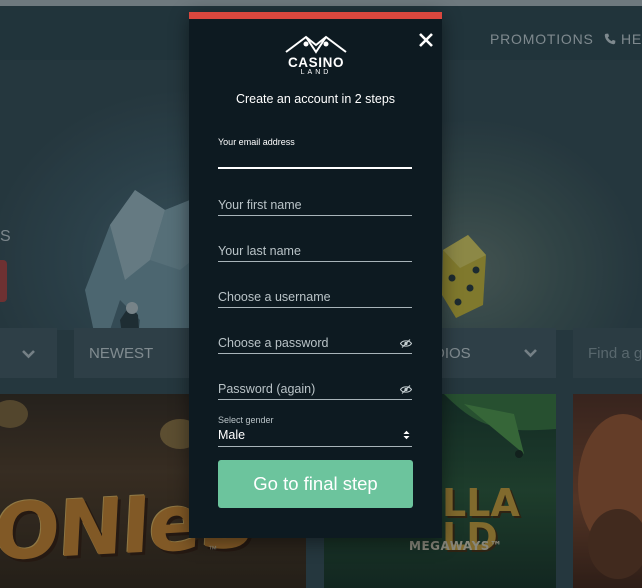  What do you see at coordinates (315, 249) in the screenshot?
I see `last-name-field: Your last name` at bounding box center [315, 249].